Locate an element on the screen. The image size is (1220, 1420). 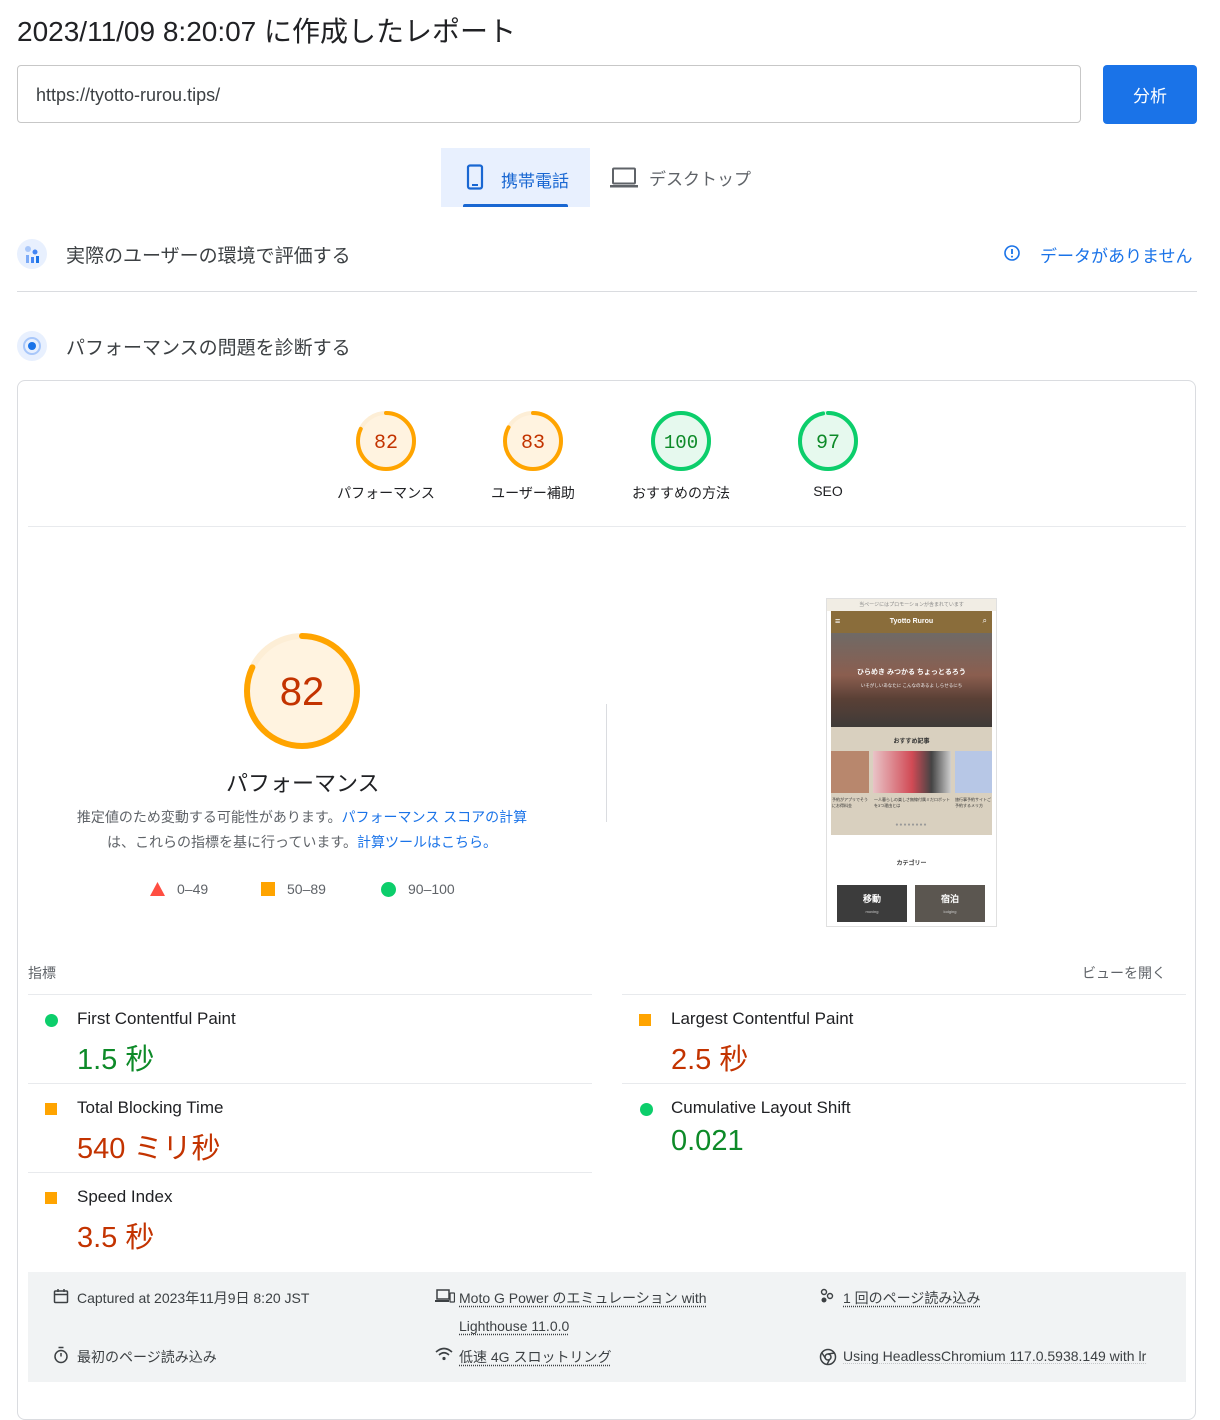
score-value: 100 is located at coordinates (681, 443).